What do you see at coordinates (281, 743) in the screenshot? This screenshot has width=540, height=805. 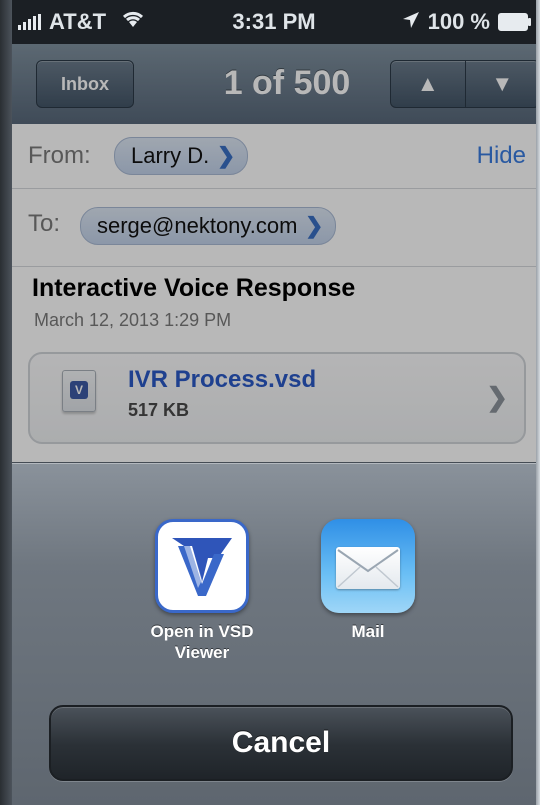 I see `cancel-button: Cancel` at bounding box center [281, 743].